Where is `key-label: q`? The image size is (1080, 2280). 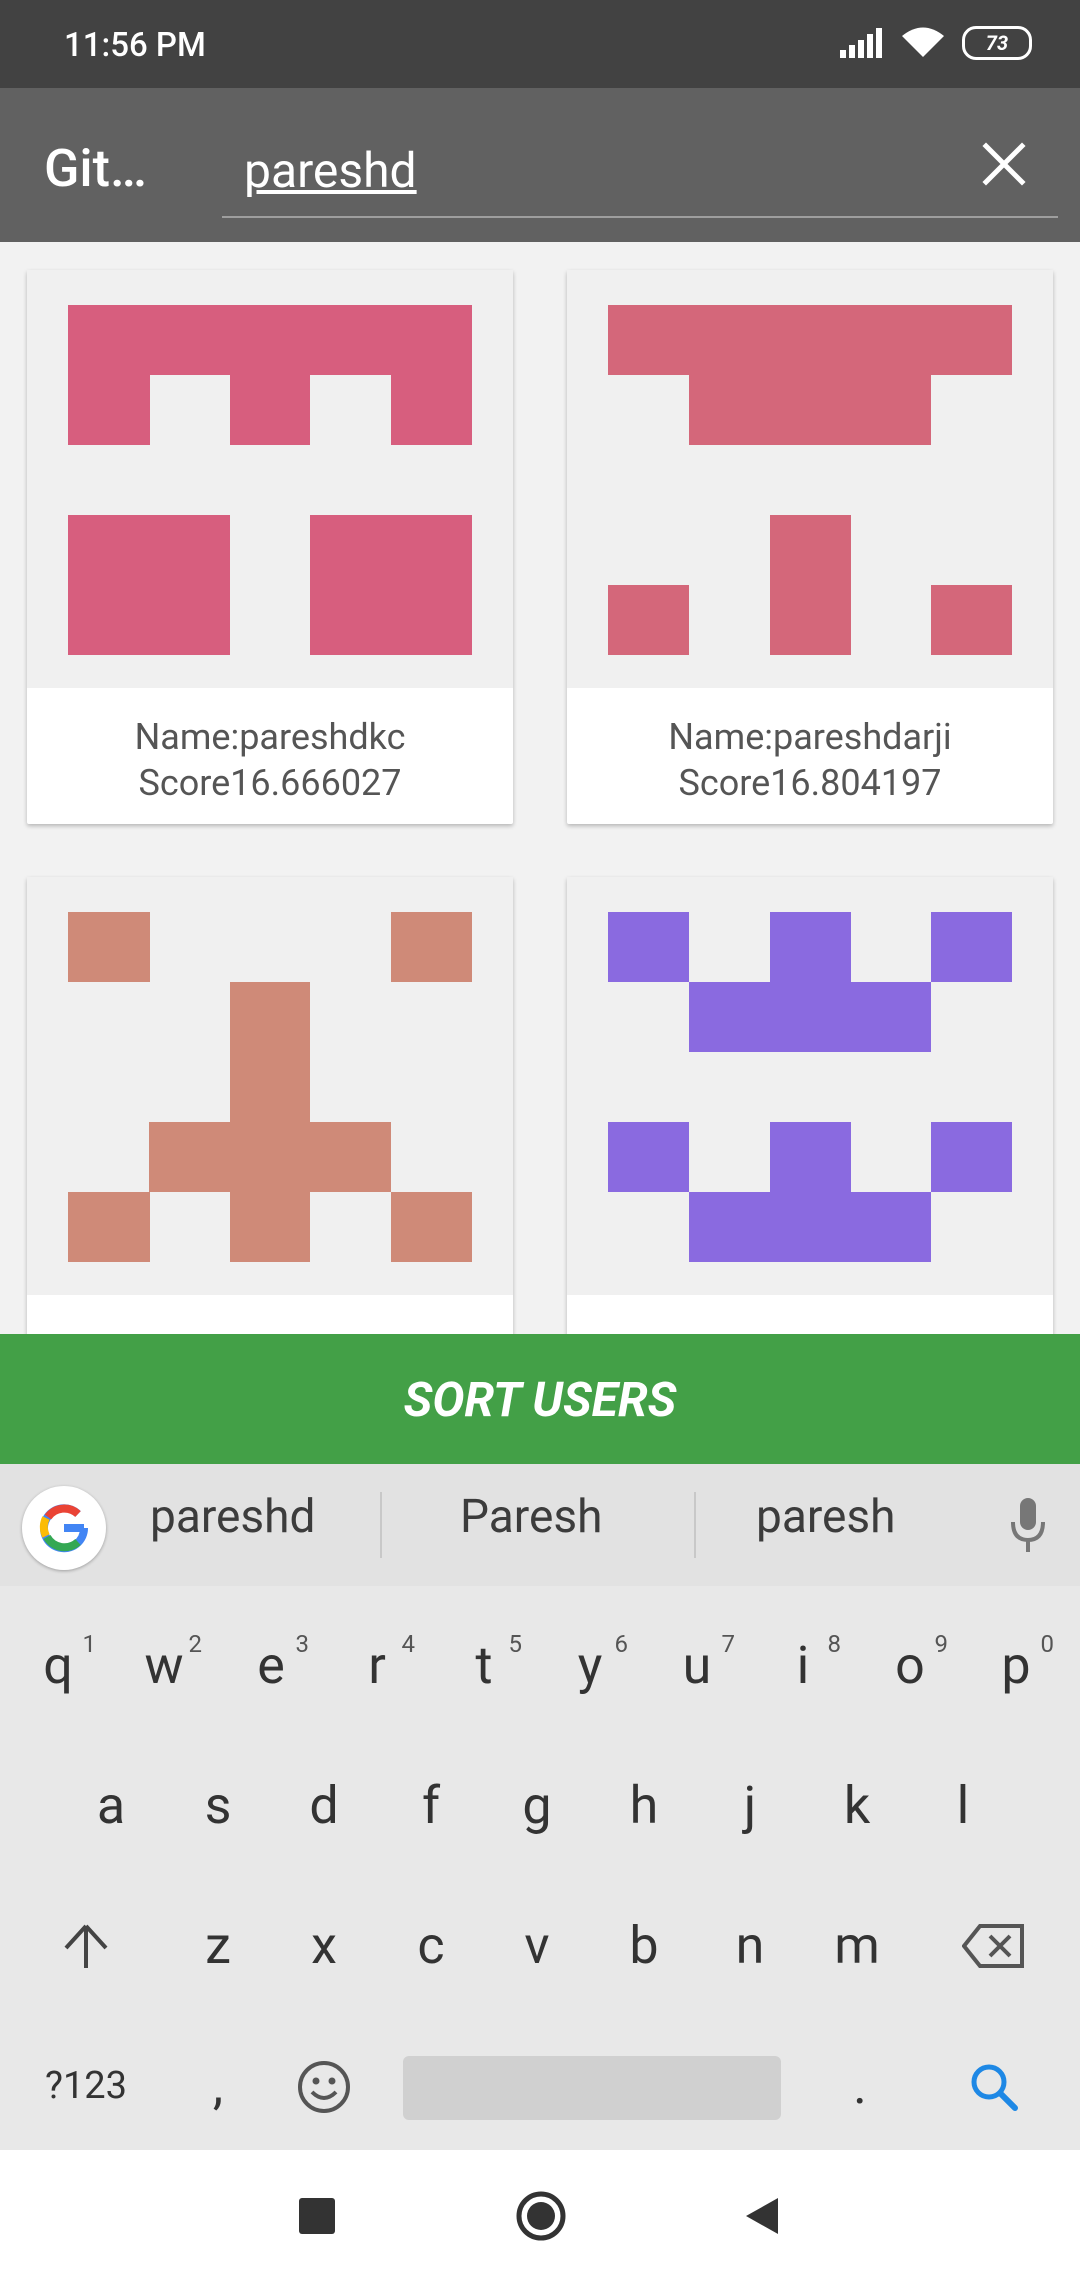
key-label: q is located at coordinates (58, 1665).